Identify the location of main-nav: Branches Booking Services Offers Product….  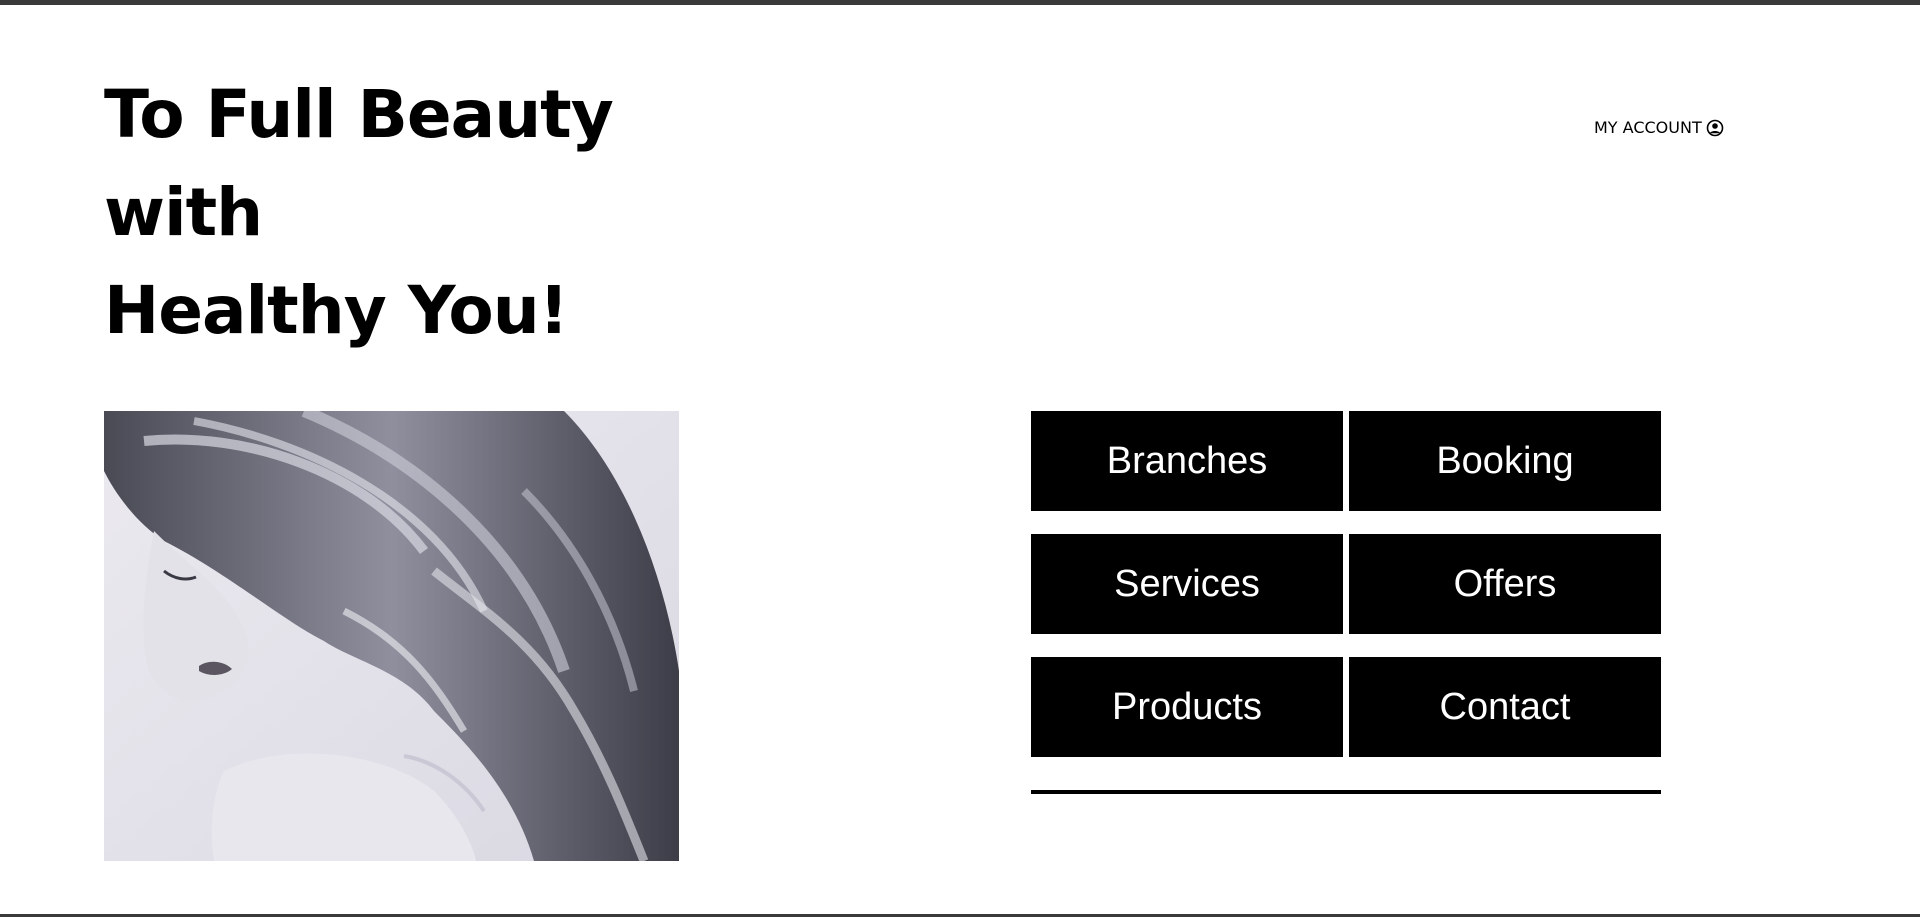
(1346, 584).